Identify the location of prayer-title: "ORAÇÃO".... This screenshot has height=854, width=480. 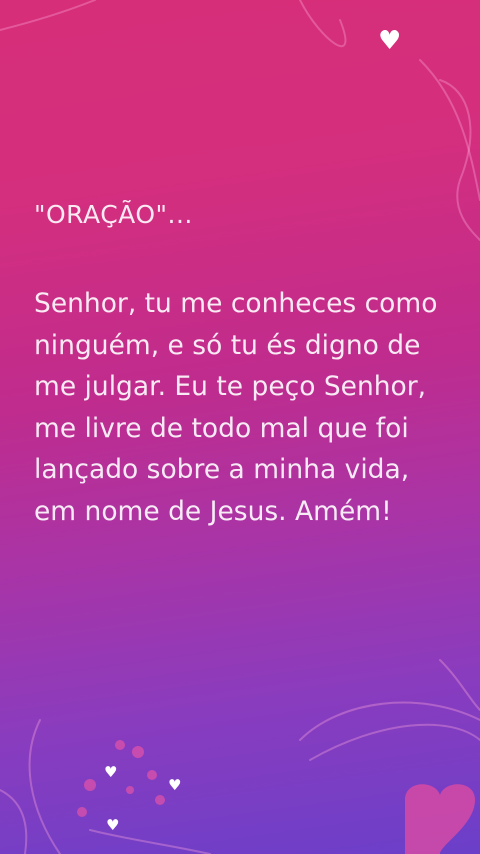
(113, 214).